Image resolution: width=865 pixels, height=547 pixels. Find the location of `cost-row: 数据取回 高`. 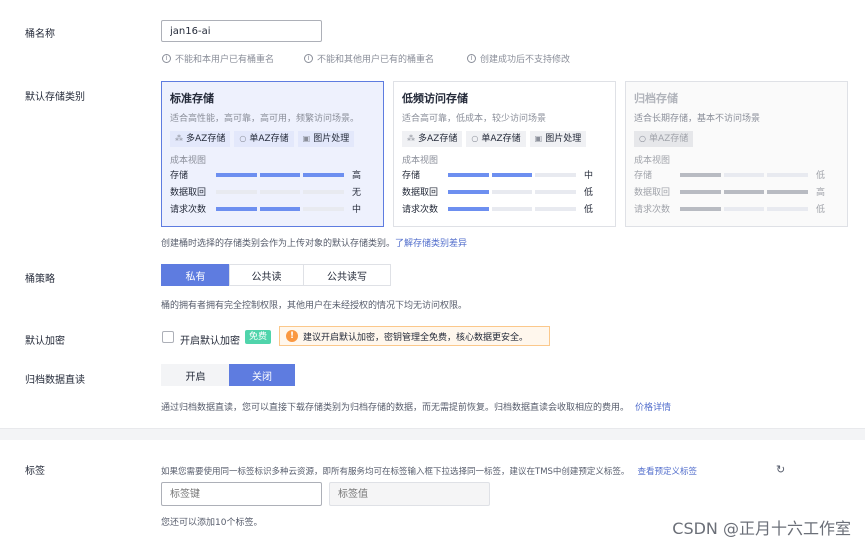

cost-row: 数据取回 高 is located at coordinates (736, 191).